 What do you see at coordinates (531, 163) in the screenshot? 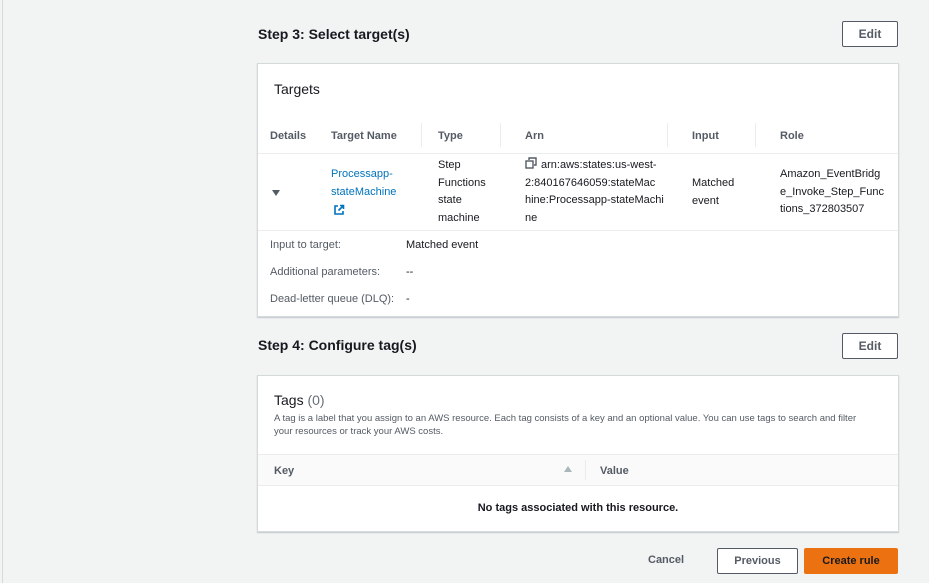
I see `copy-icon` at bounding box center [531, 163].